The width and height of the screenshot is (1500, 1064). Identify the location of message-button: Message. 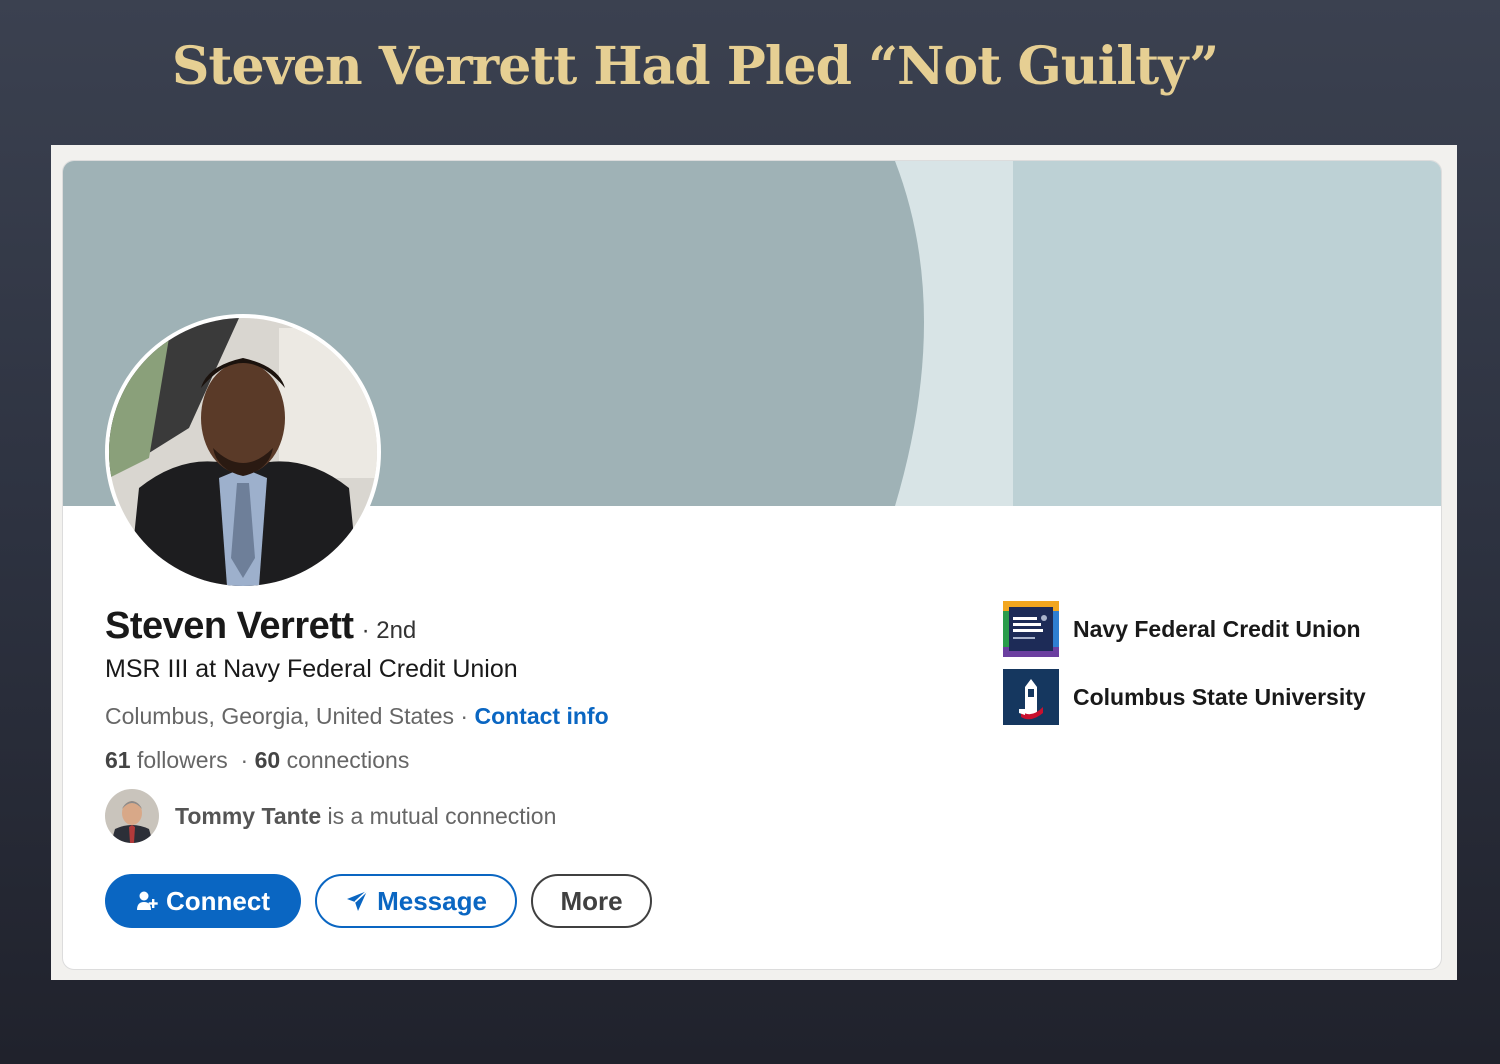
(416, 901).